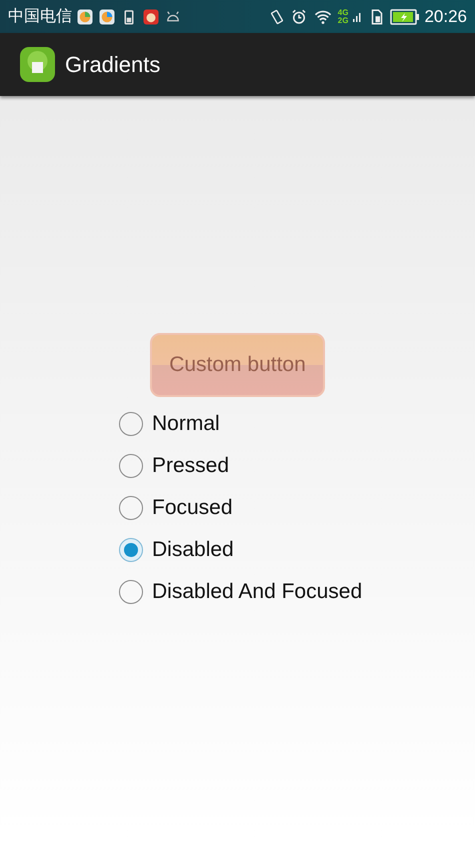  I want to click on network-type-label: 4G, so click(343, 12).